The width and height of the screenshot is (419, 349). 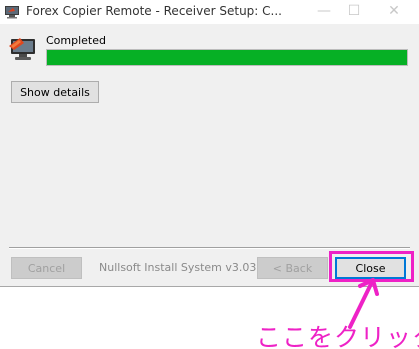 What do you see at coordinates (55, 92) in the screenshot?
I see `show-details-button: Show details` at bounding box center [55, 92].